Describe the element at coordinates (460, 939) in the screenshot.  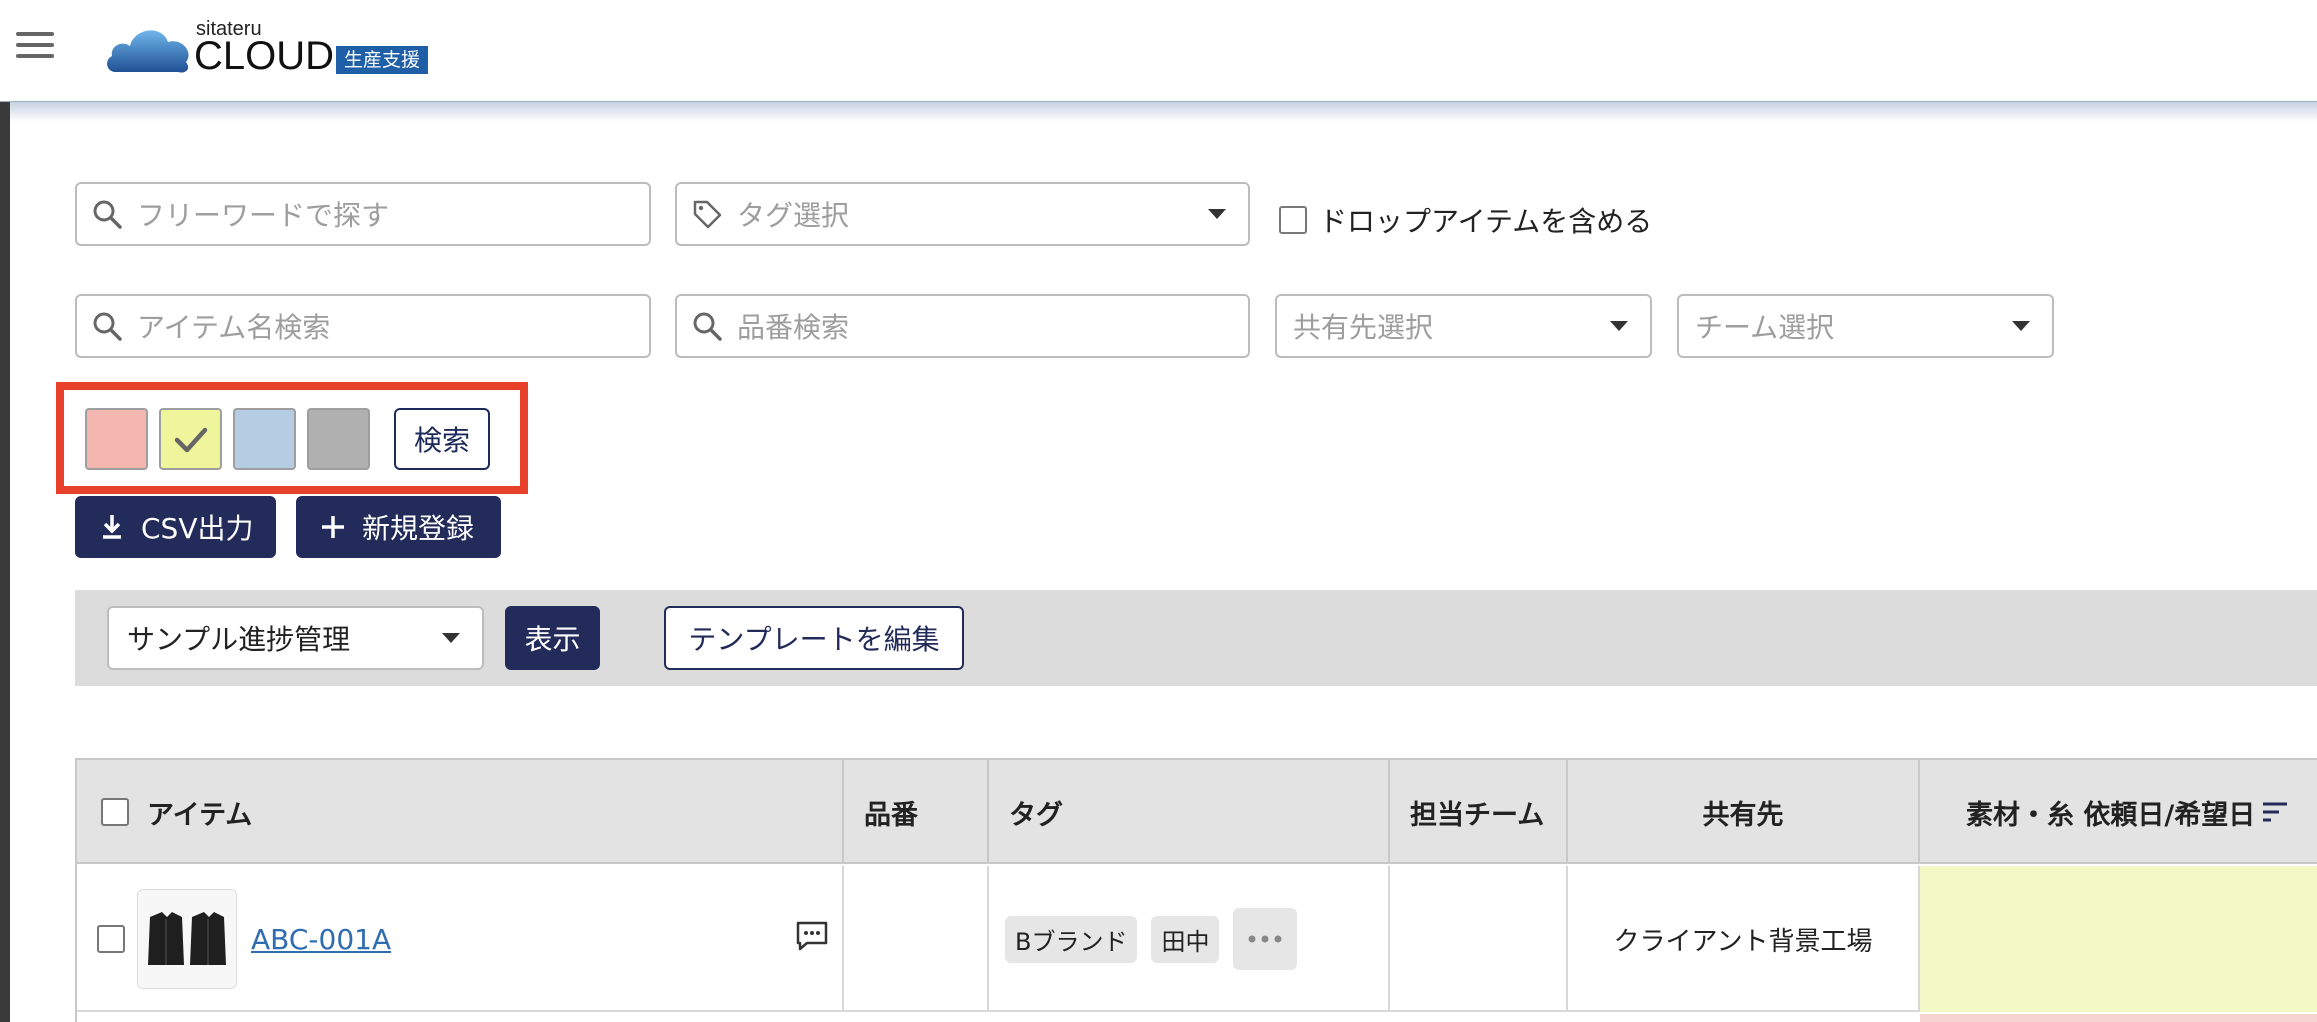
I see `cell-item: ABC-001A` at that location.